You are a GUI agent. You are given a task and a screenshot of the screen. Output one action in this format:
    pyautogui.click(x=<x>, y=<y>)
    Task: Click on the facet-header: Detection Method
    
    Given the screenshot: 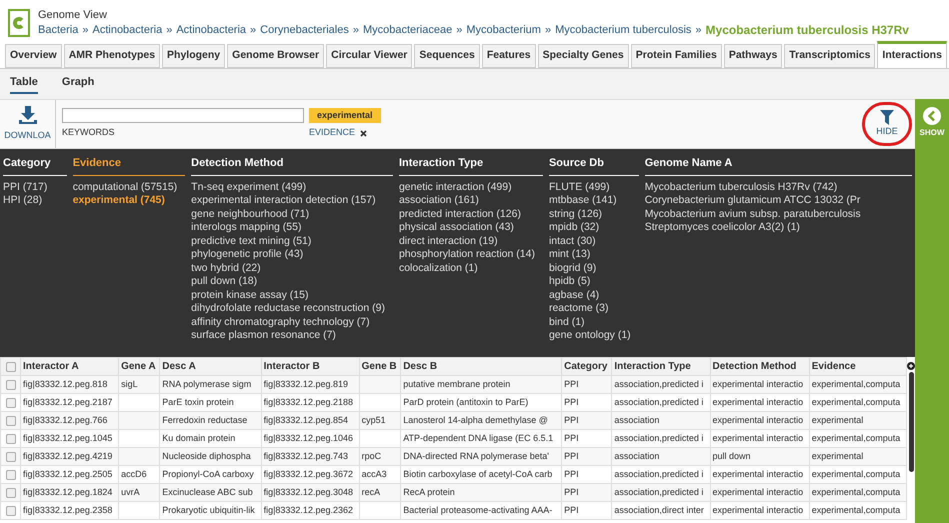 What is the action you would take?
    pyautogui.click(x=292, y=165)
    